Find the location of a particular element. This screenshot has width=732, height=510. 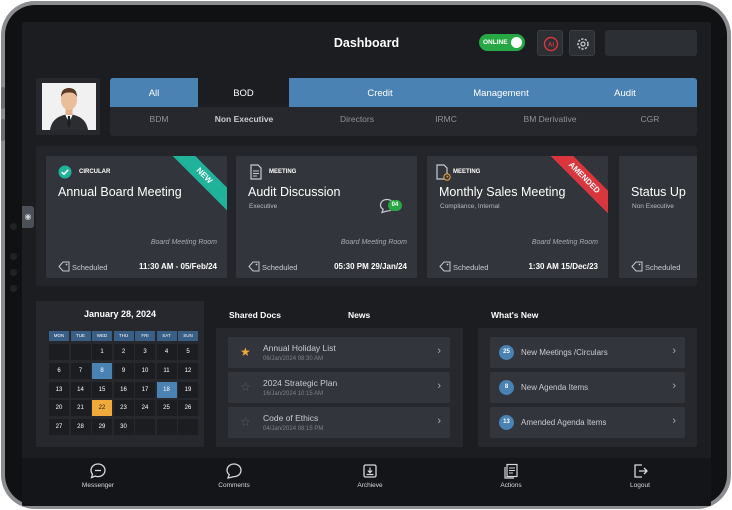

profile-card is located at coordinates (68, 106).